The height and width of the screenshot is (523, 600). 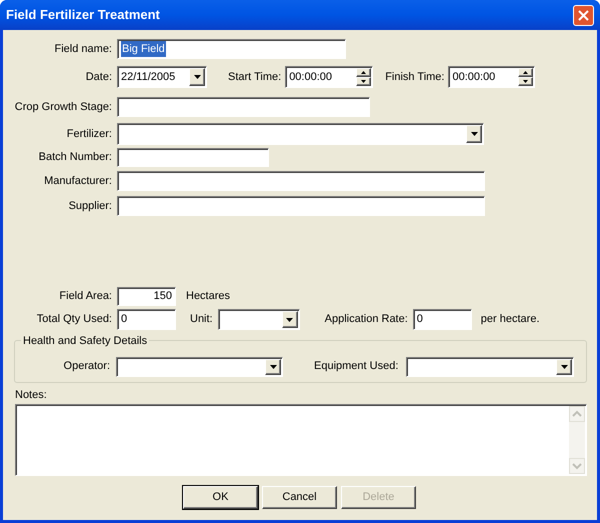 What do you see at coordinates (162, 77) in the screenshot?
I see `dropdown-field: 22/11/2005` at bounding box center [162, 77].